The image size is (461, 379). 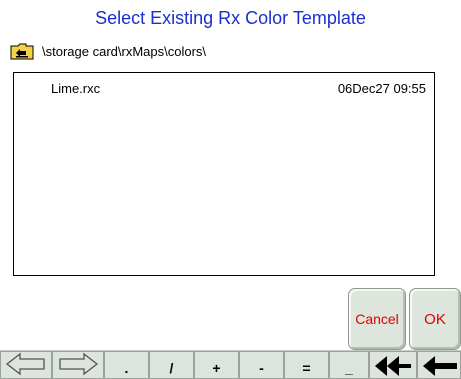 What do you see at coordinates (26, 365) in the screenshot?
I see `arrow-left-outline-icon` at bounding box center [26, 365].